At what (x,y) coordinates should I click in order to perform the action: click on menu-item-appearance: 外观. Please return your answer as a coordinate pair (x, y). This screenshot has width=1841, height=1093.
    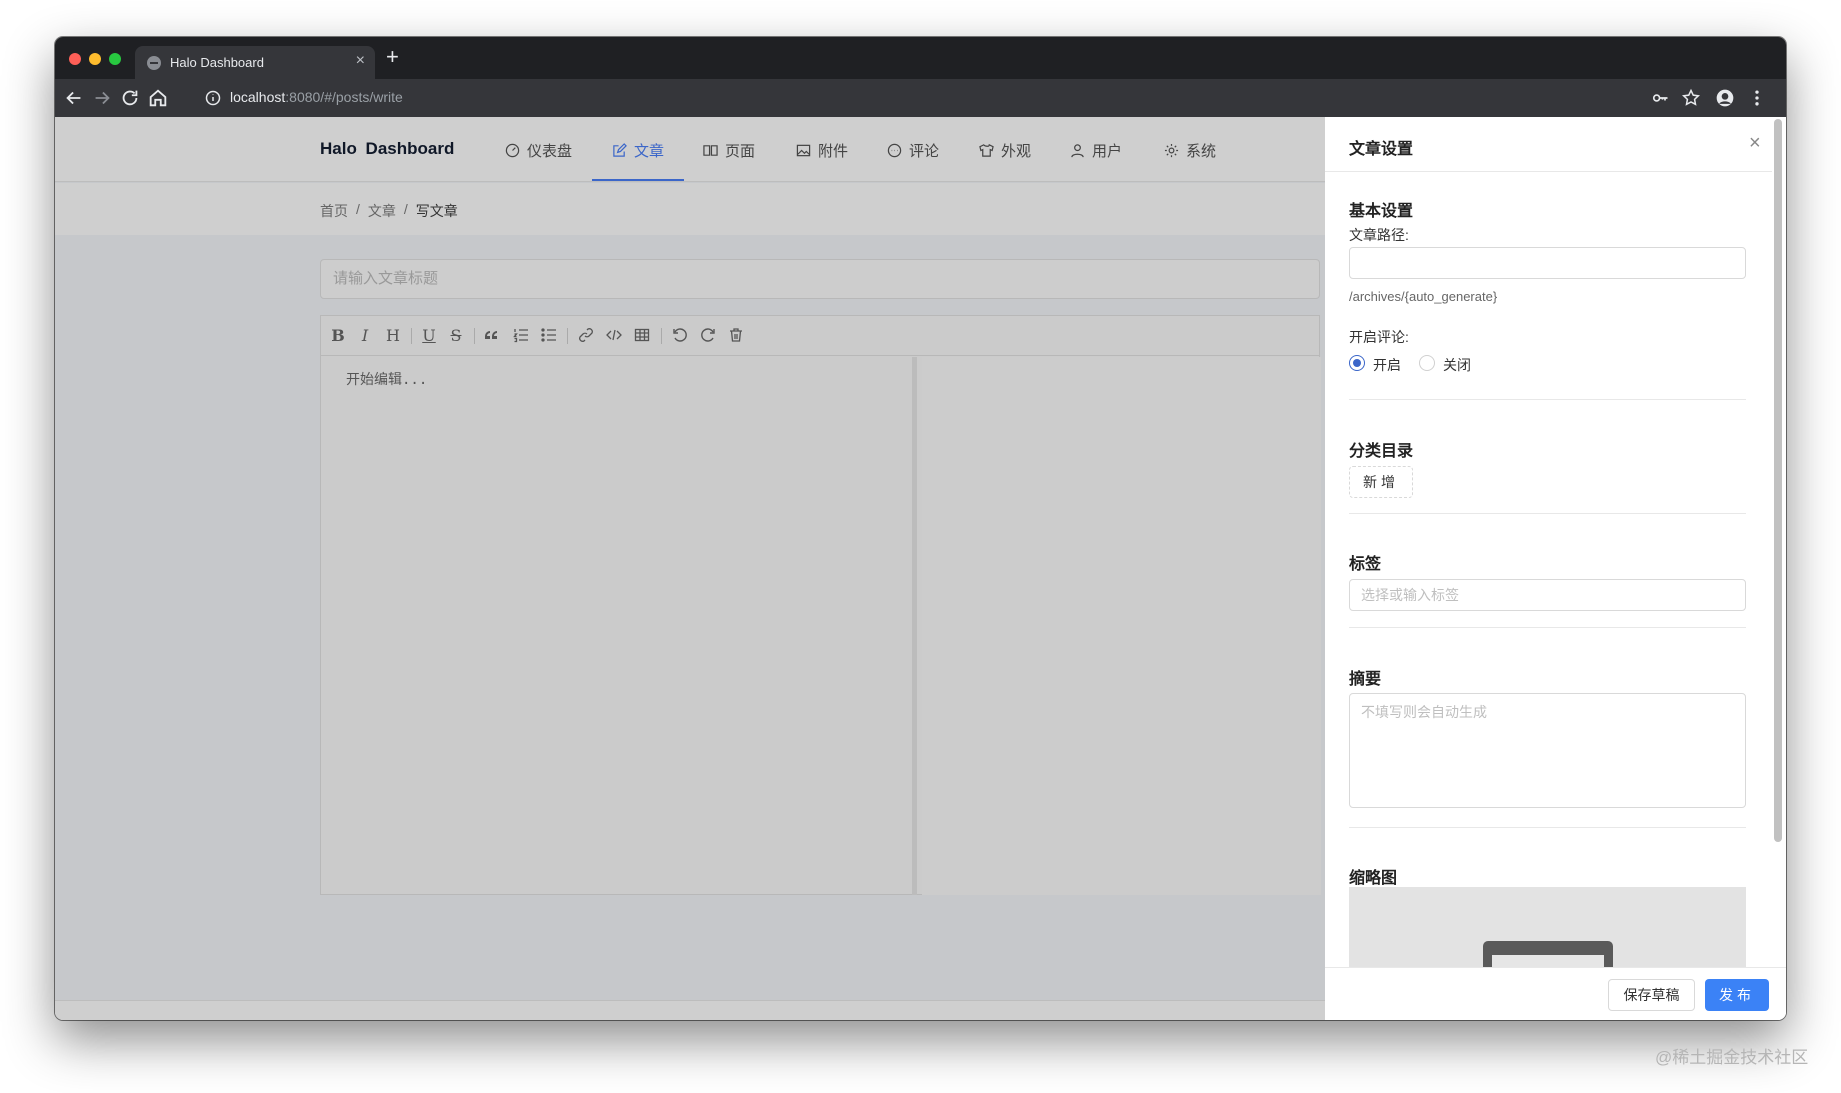
    Looking at the image, I should click on (1005, 150).